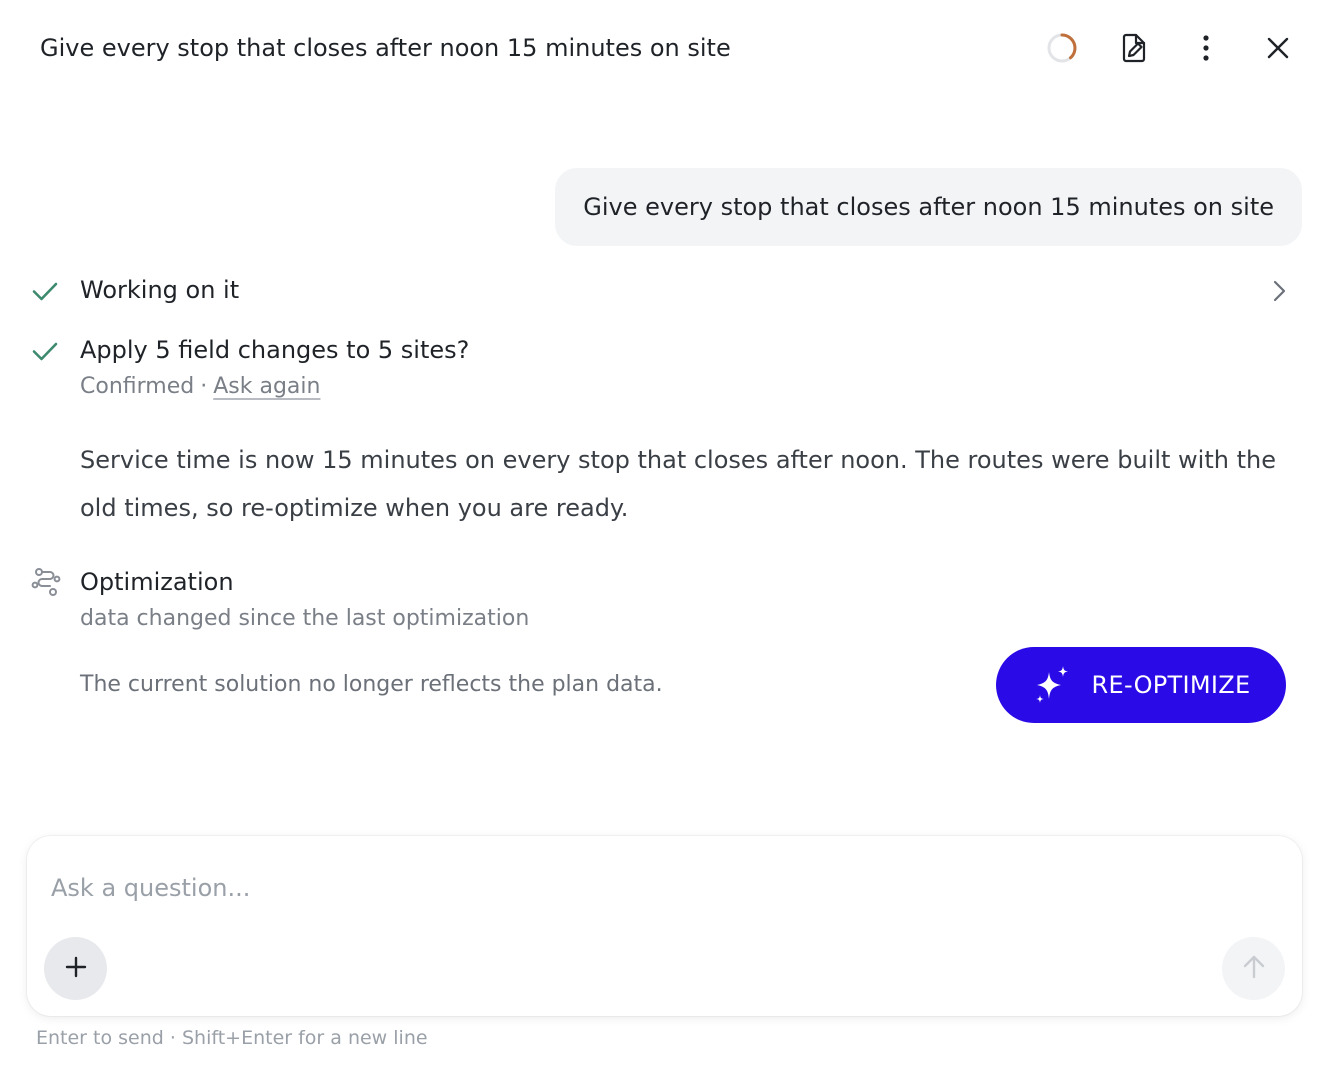 The height and width of the screenshot is (1072, 1330). What do you see at coordinates (157, 582) in the screenshot?
I see `optimization-title: Optimization` at bounding box center [157, 582].